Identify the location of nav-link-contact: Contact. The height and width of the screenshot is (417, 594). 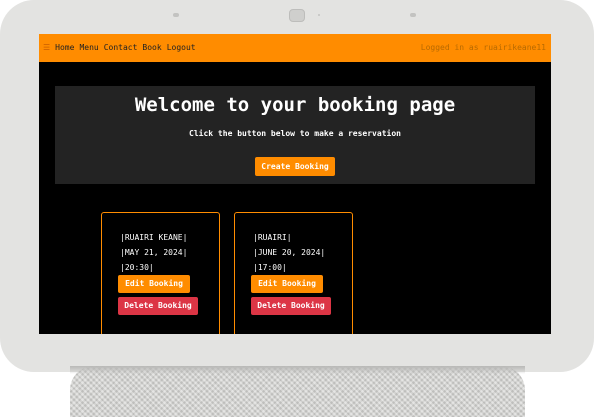
(121, 47).